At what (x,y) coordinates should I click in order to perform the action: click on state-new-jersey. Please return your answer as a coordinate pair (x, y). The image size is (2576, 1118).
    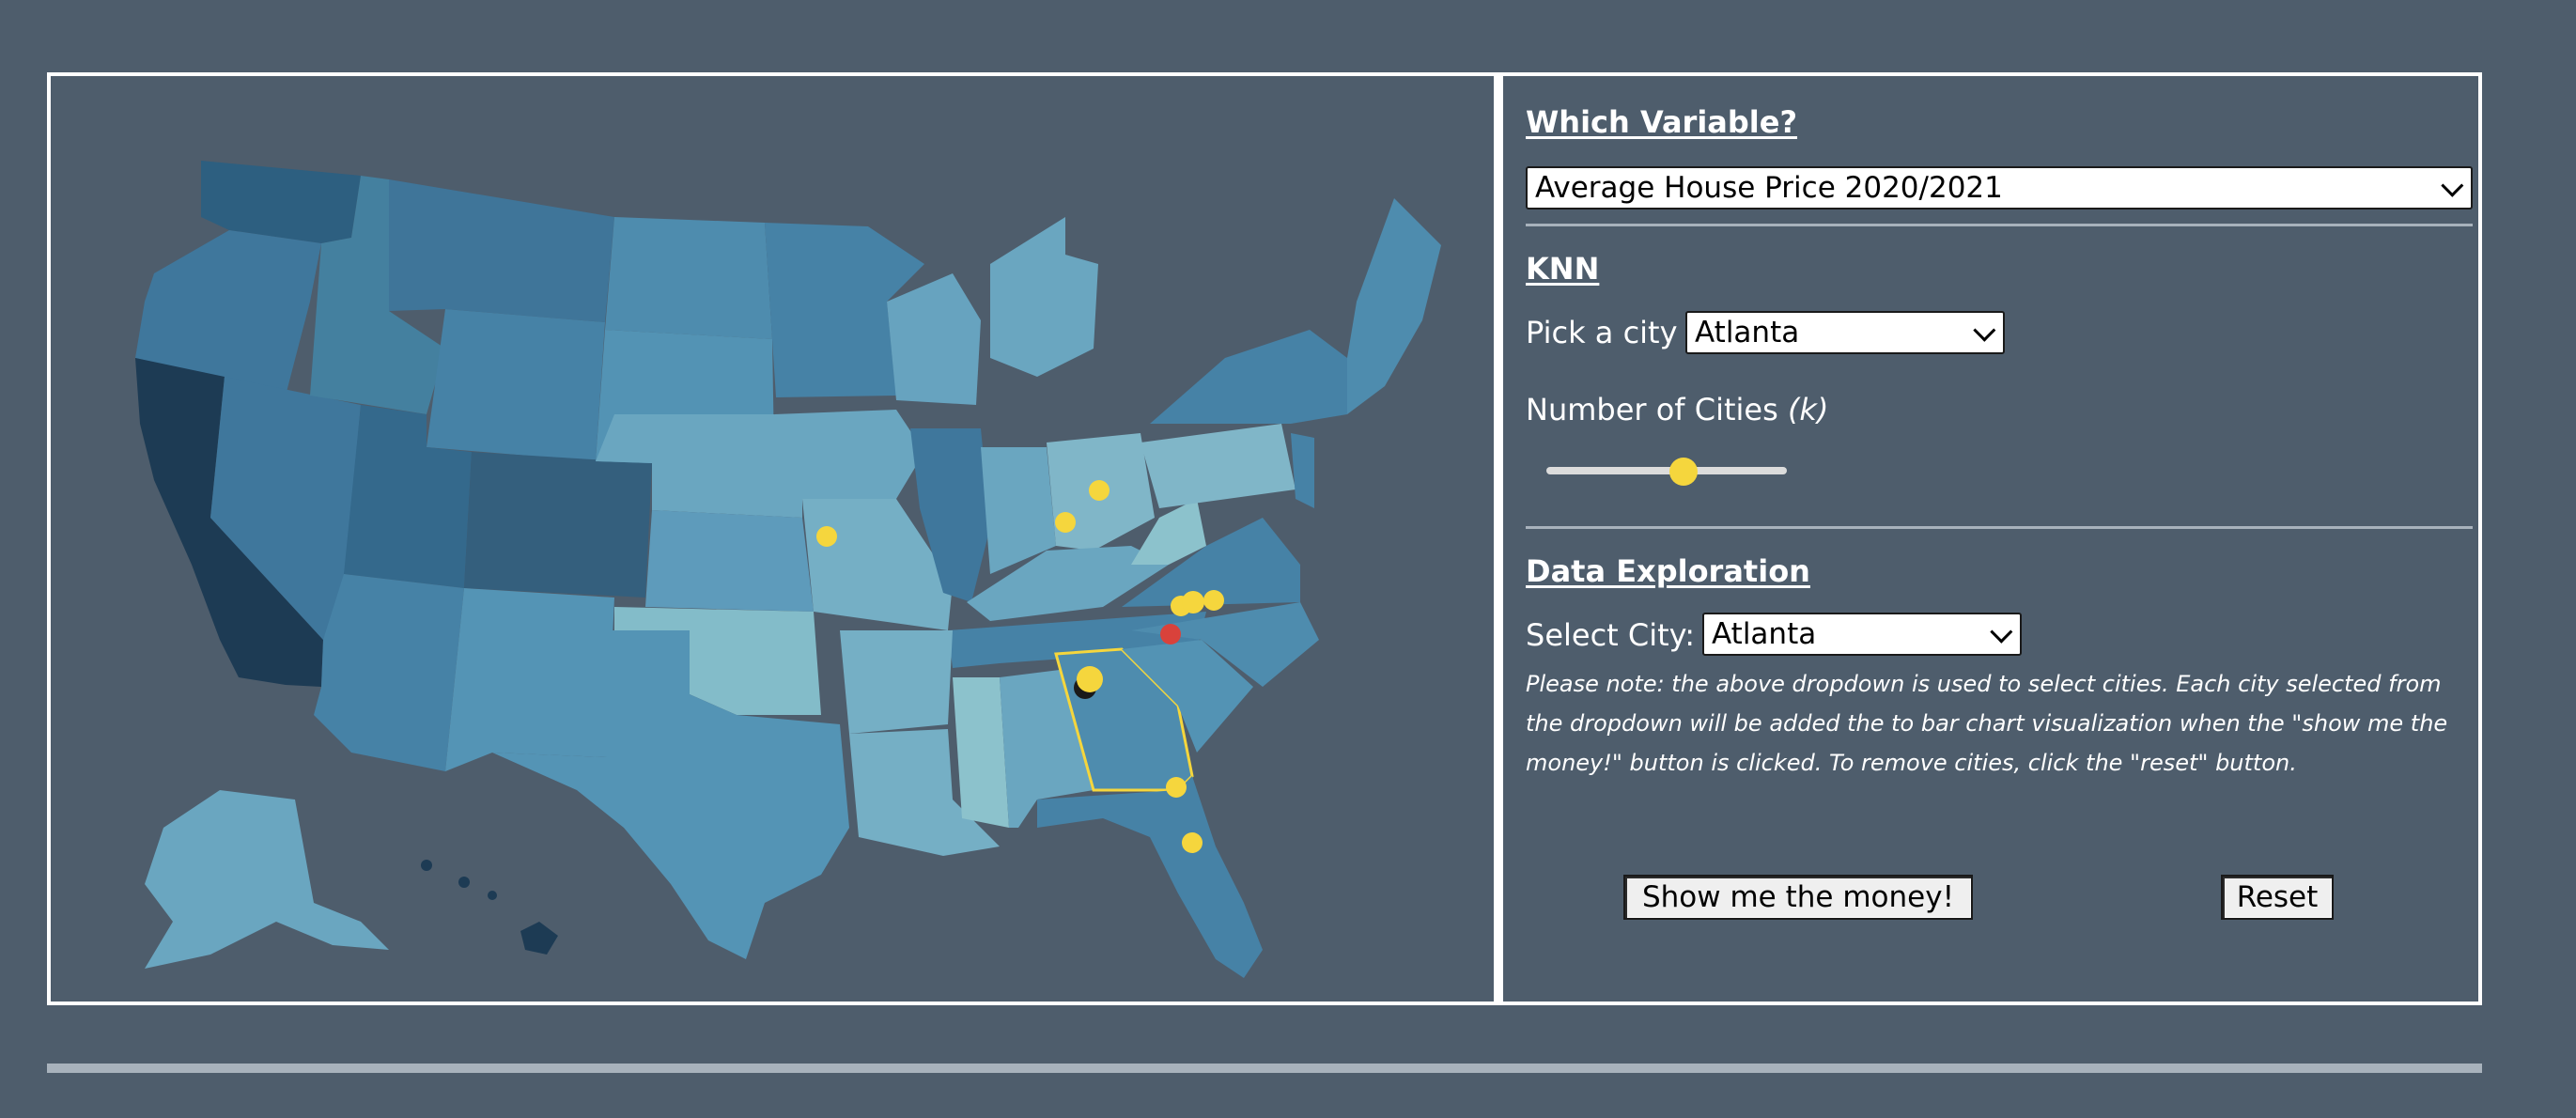
    Looking at the image, I should click on (1302, 470).